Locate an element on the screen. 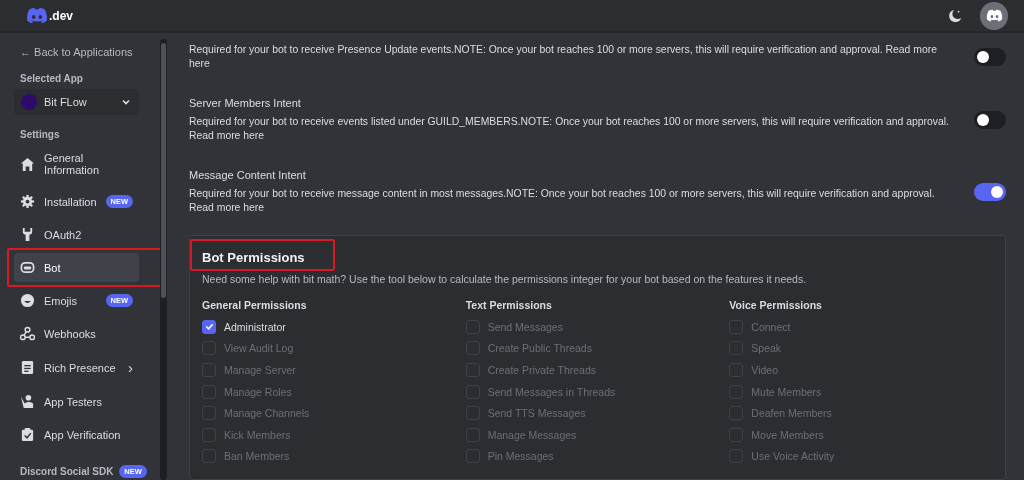  wrench-icon is located at coordinates (27, 234).